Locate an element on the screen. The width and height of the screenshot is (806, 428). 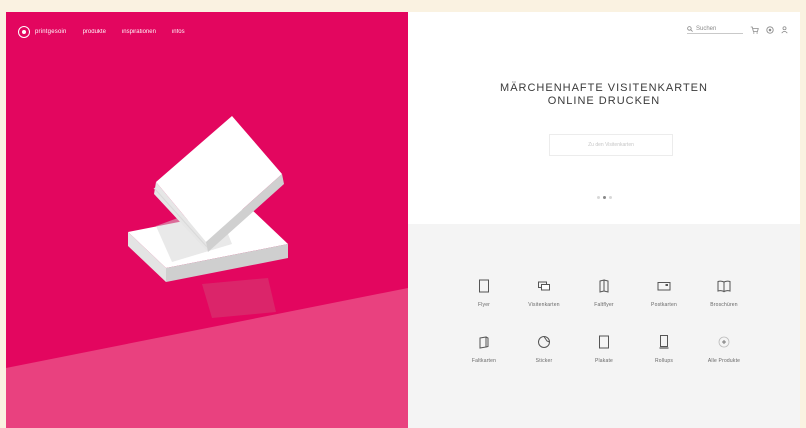
carousel-dot-active is located at coordinates (604, 197).